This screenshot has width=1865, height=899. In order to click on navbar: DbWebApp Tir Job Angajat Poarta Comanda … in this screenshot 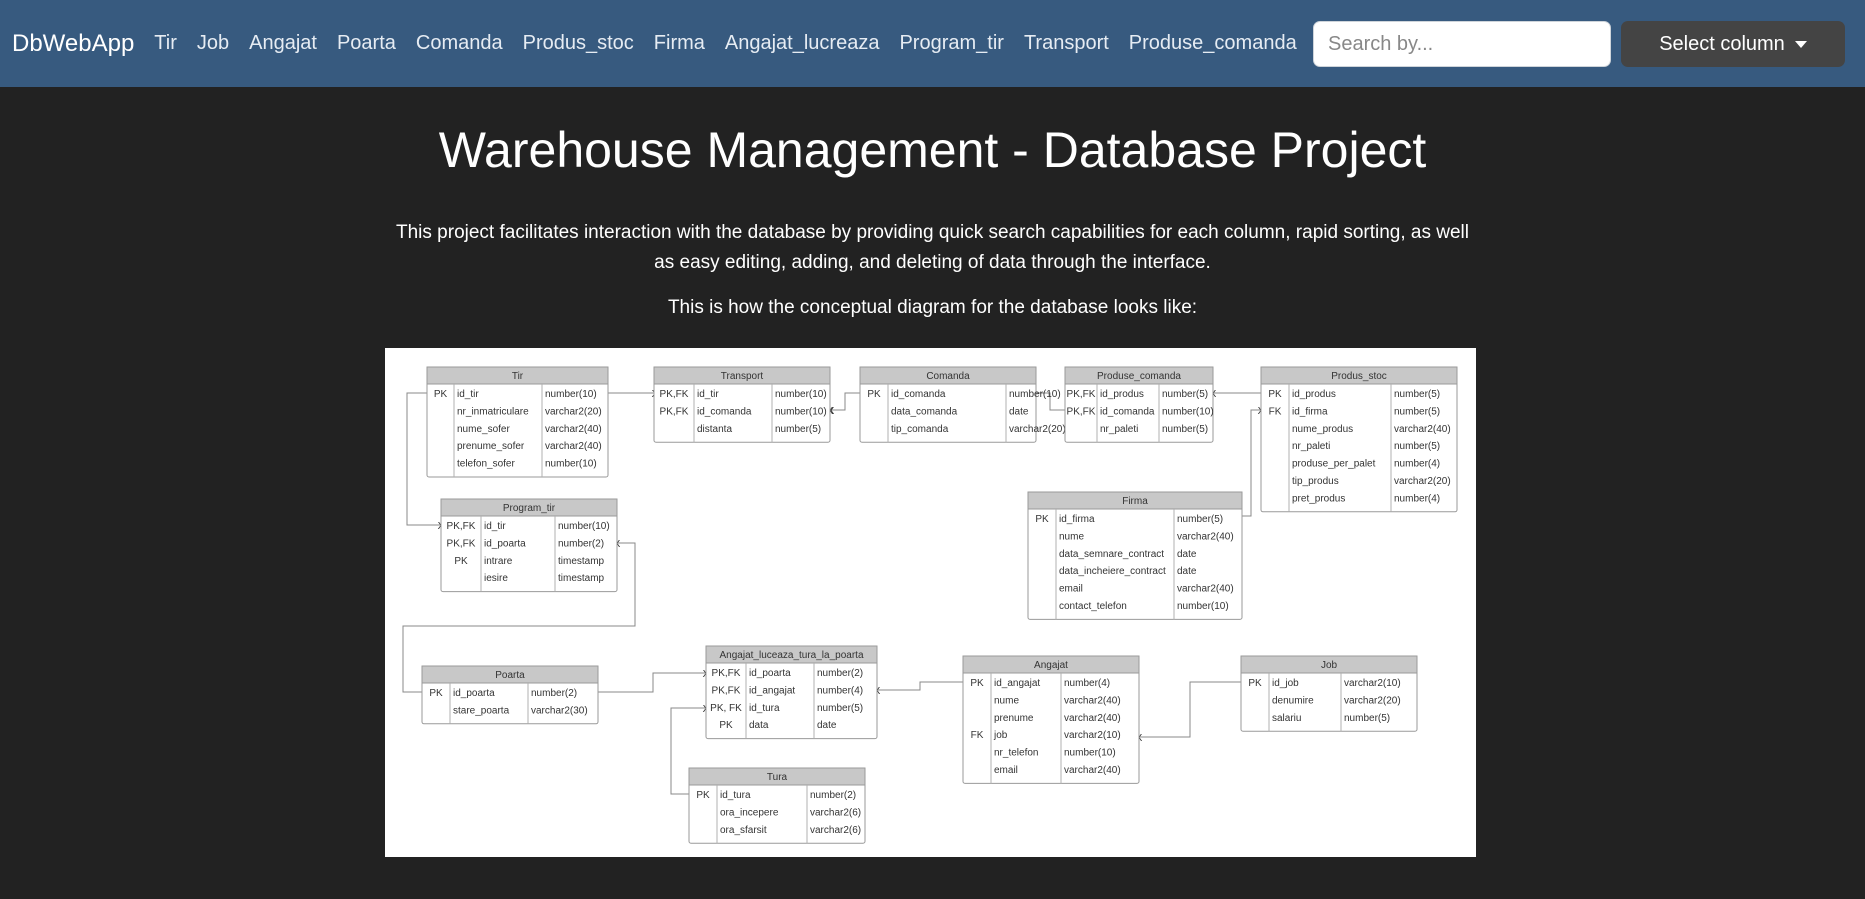, I will do `click(932, 43)`.